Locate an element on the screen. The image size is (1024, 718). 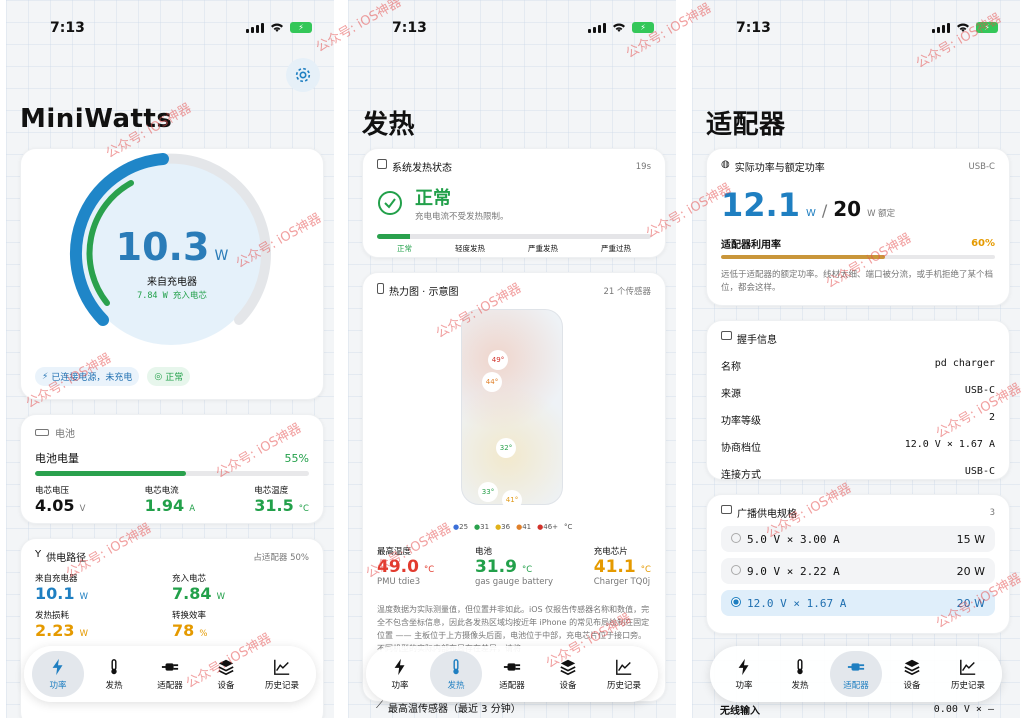
actual-power-value: 12.1 is located at coordinates (760, 205).